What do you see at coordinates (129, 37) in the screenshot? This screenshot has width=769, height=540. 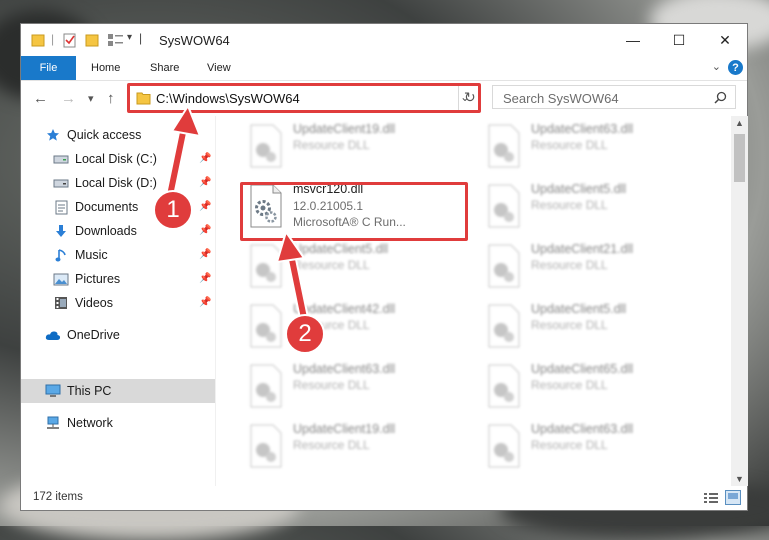 I see `chevron-down-icon: ▾` at bounding box center [129, 37].